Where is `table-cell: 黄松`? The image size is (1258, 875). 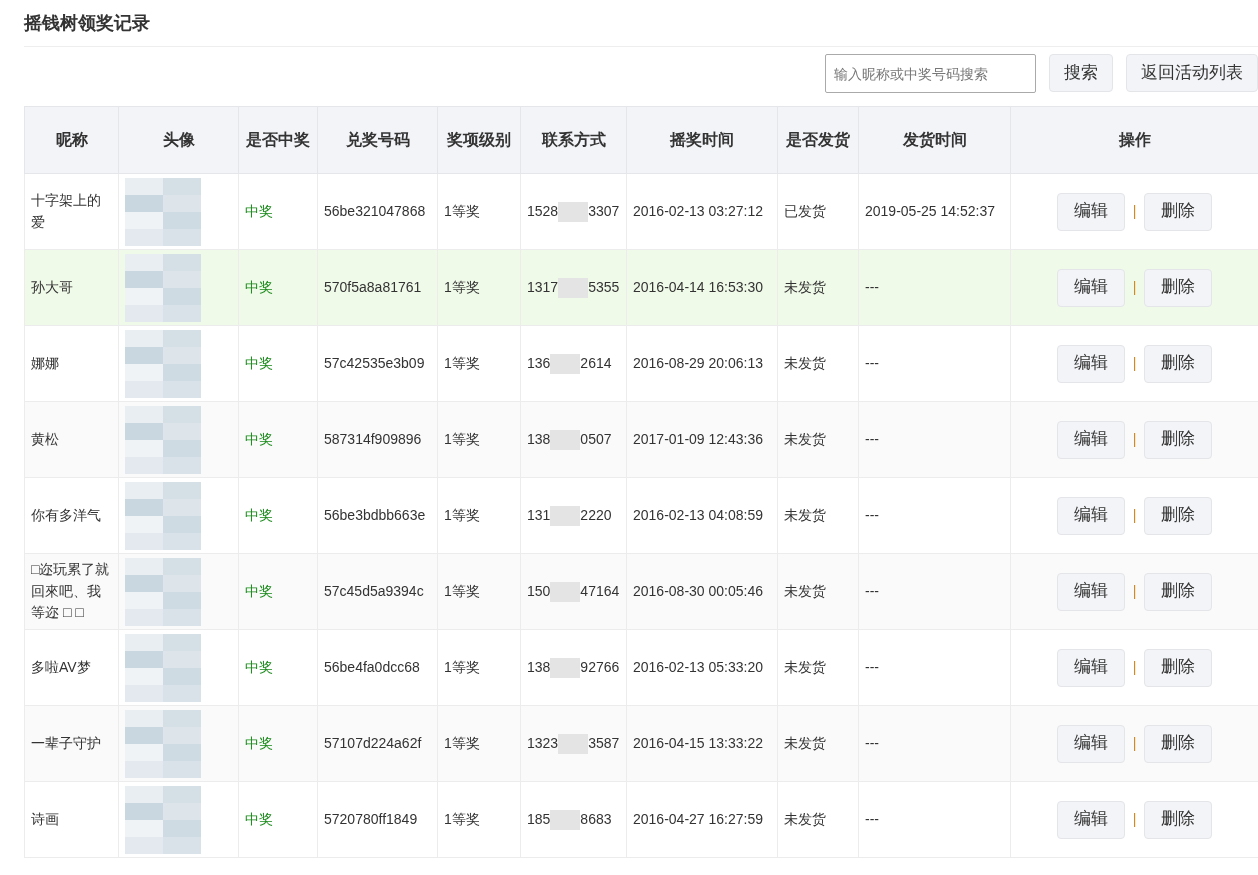 table-cell: 黄松 is located at coordinates (71, 439).